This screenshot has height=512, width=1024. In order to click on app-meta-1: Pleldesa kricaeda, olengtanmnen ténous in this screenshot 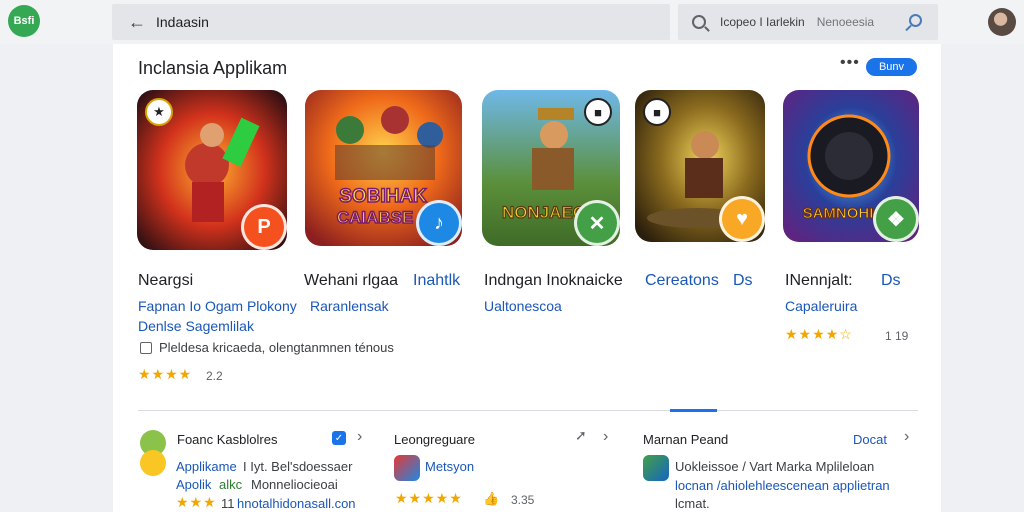, I will do `click(276, 347)`.